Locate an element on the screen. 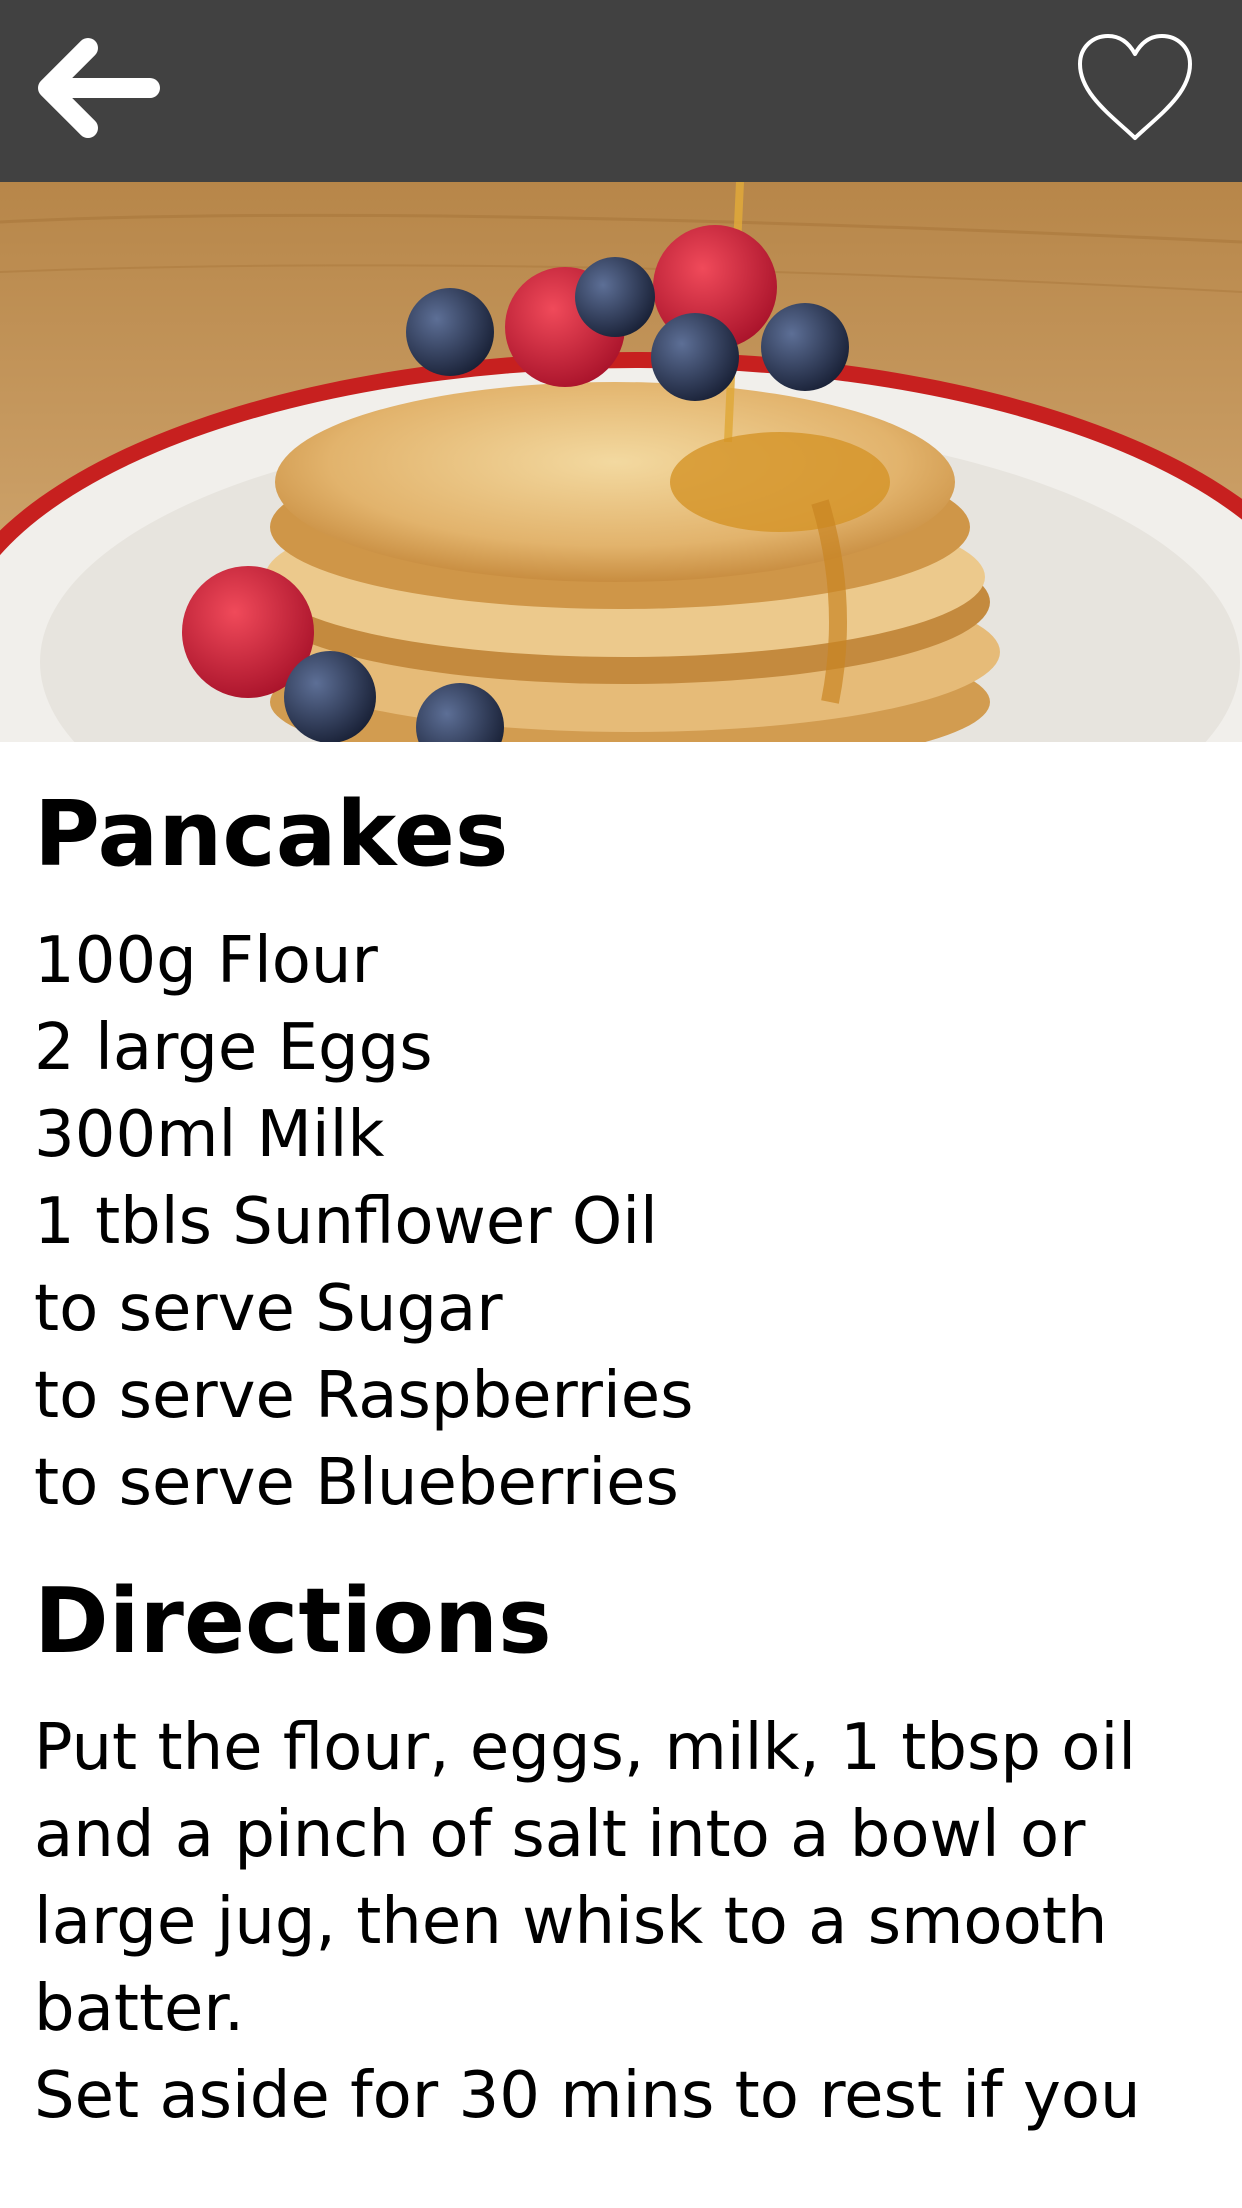 The height and width of the screenshot is (2208, 1242). ingredient-item: 300ml Milk is located at coordinates (209, 1135).